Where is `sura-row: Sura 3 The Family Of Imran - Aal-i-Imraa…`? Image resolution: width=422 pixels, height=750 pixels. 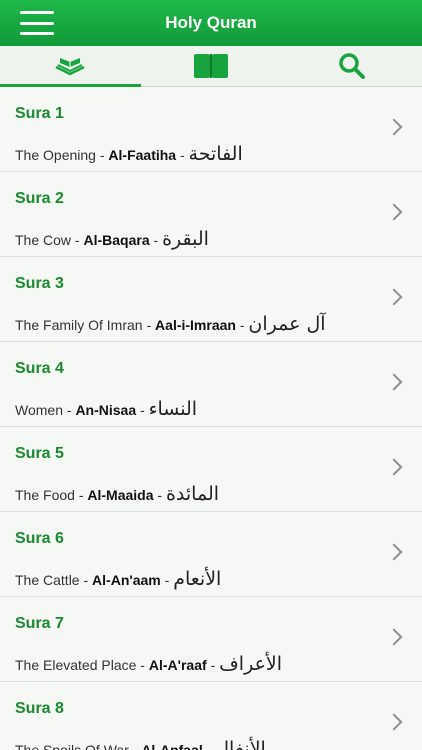 sura-row: Sura 3 The Family Of Imran - Aal-i-Imraa… is located at coordinates (211, 299).